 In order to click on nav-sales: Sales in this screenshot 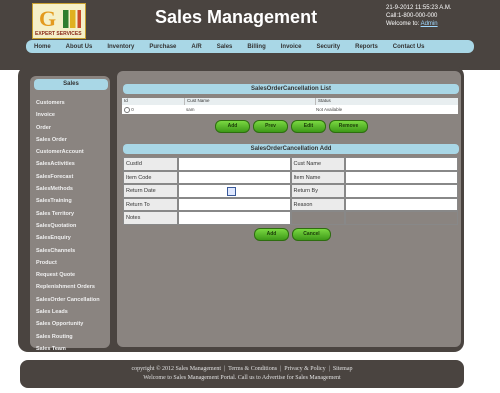, I will do `click(225, 47)`.